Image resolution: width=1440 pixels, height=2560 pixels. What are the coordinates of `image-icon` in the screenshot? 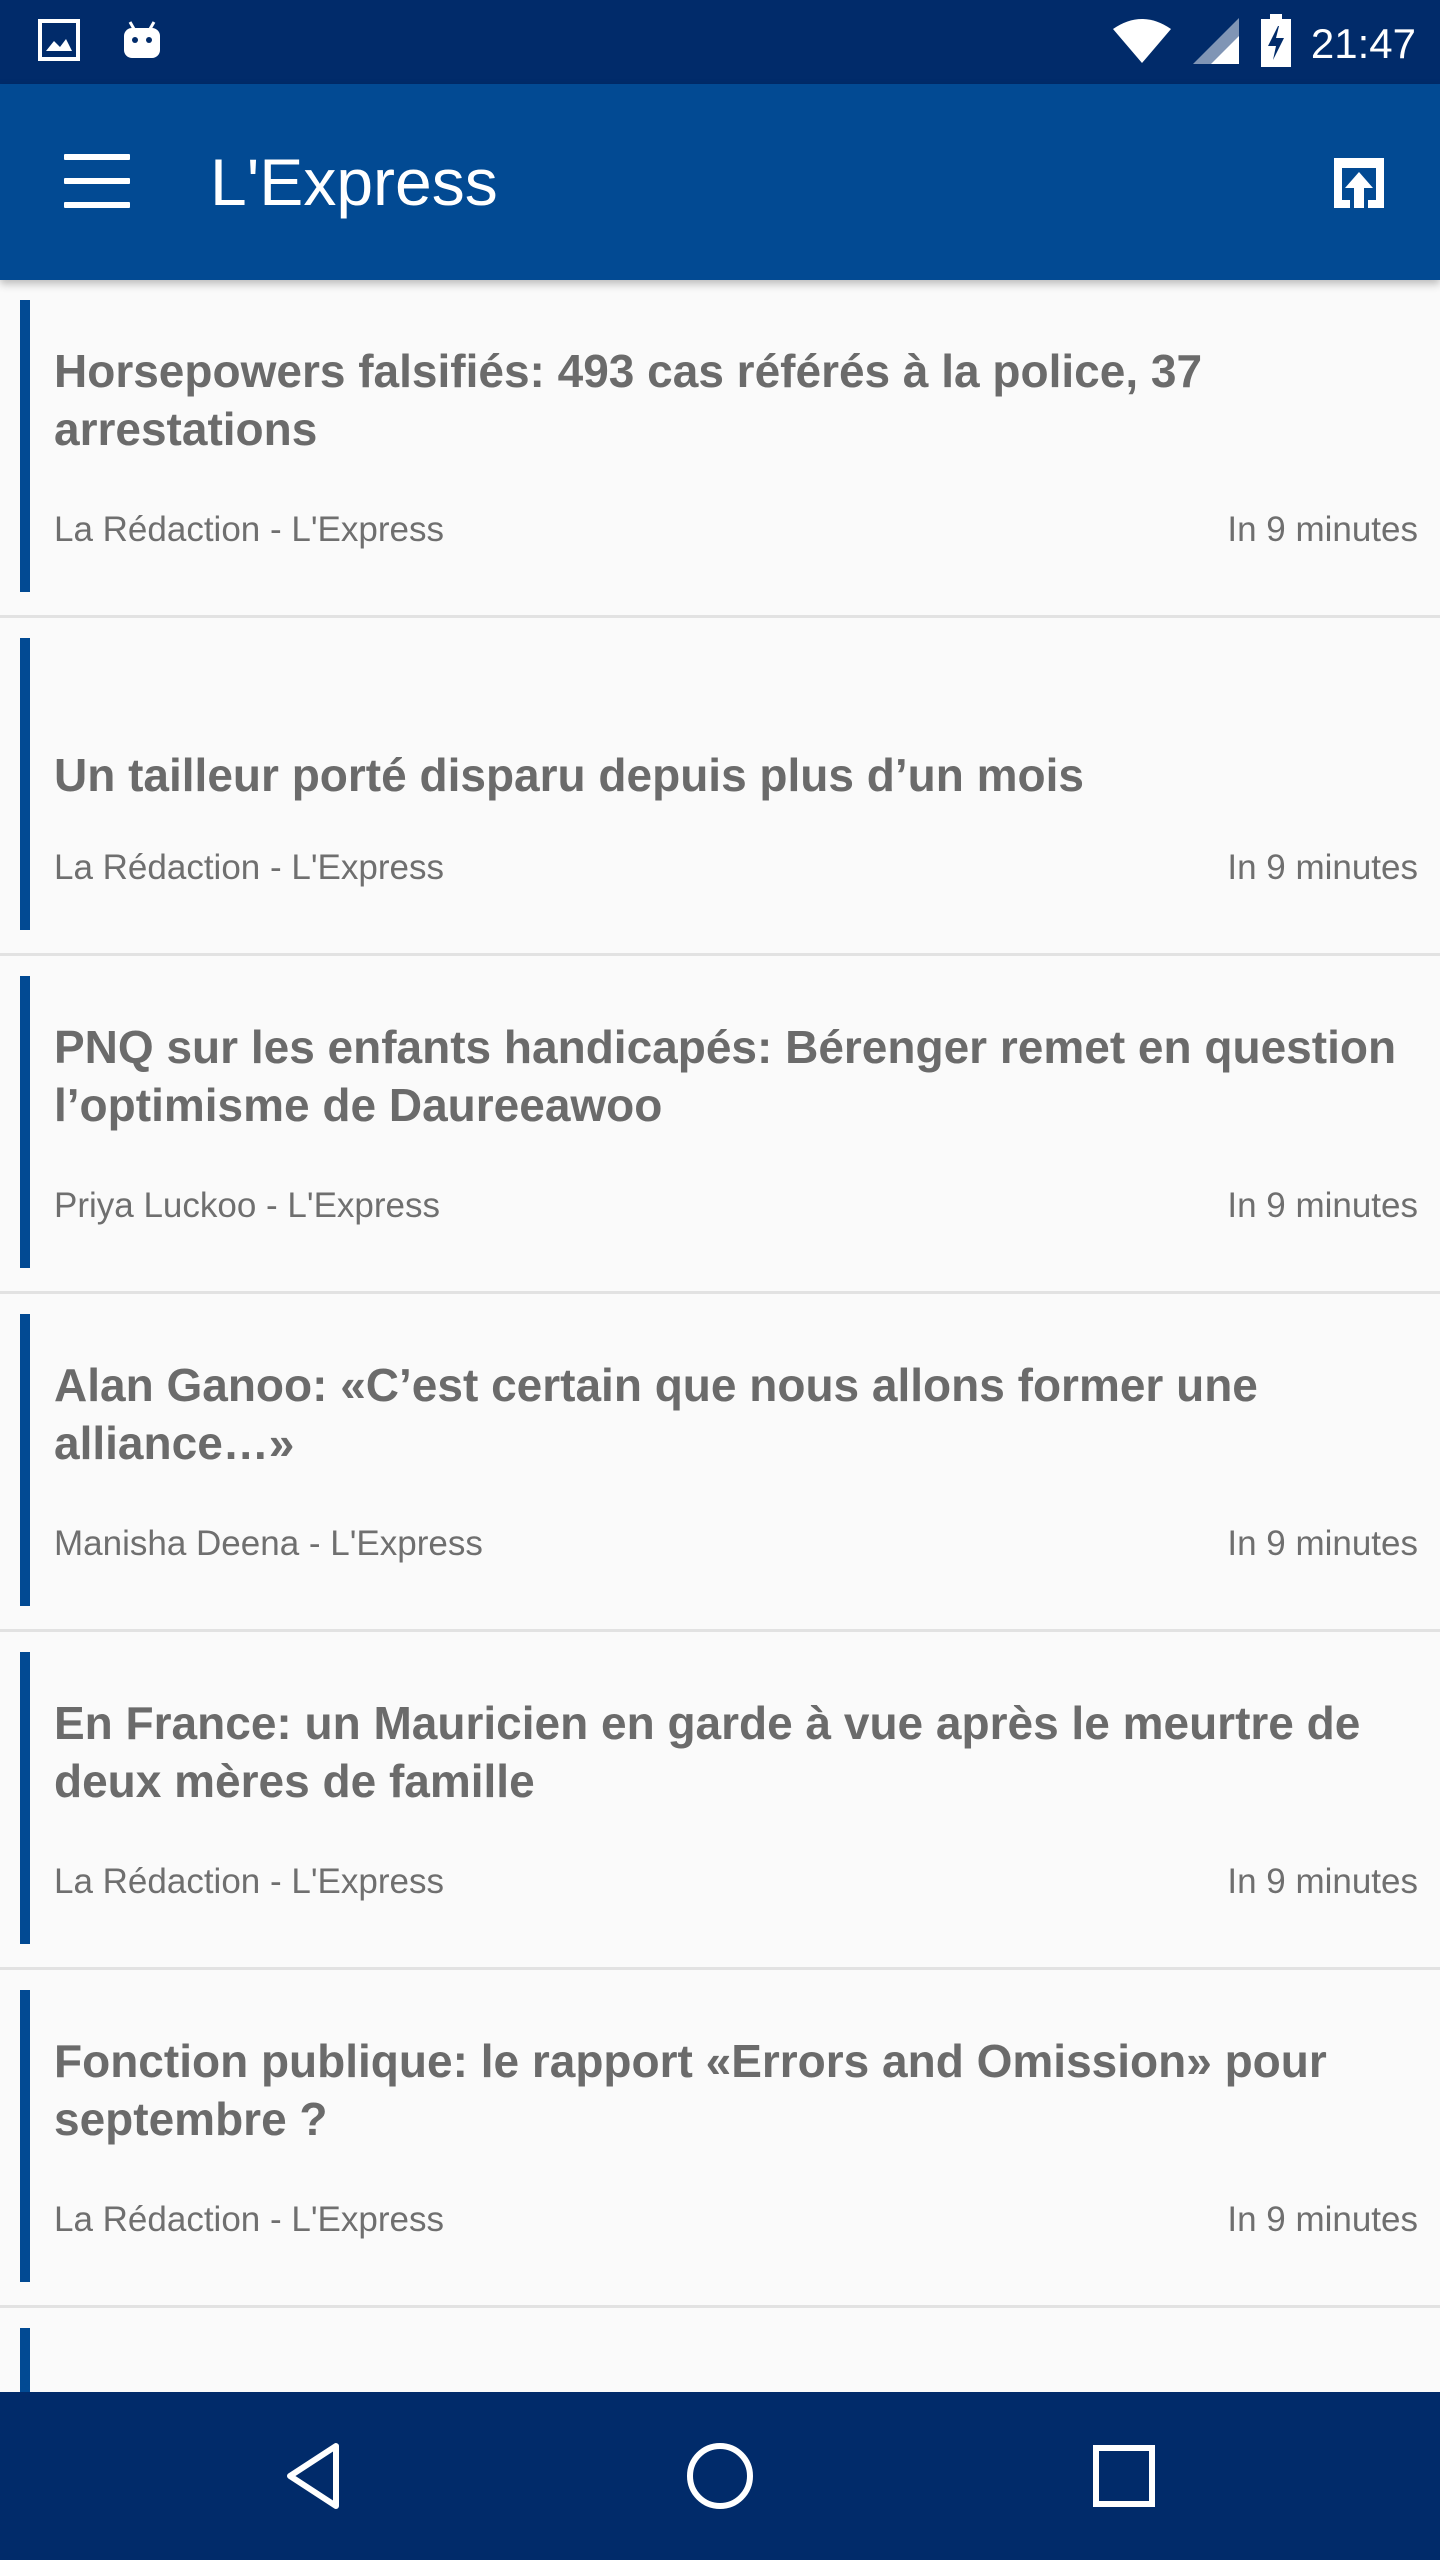 It's located at (59, 42).